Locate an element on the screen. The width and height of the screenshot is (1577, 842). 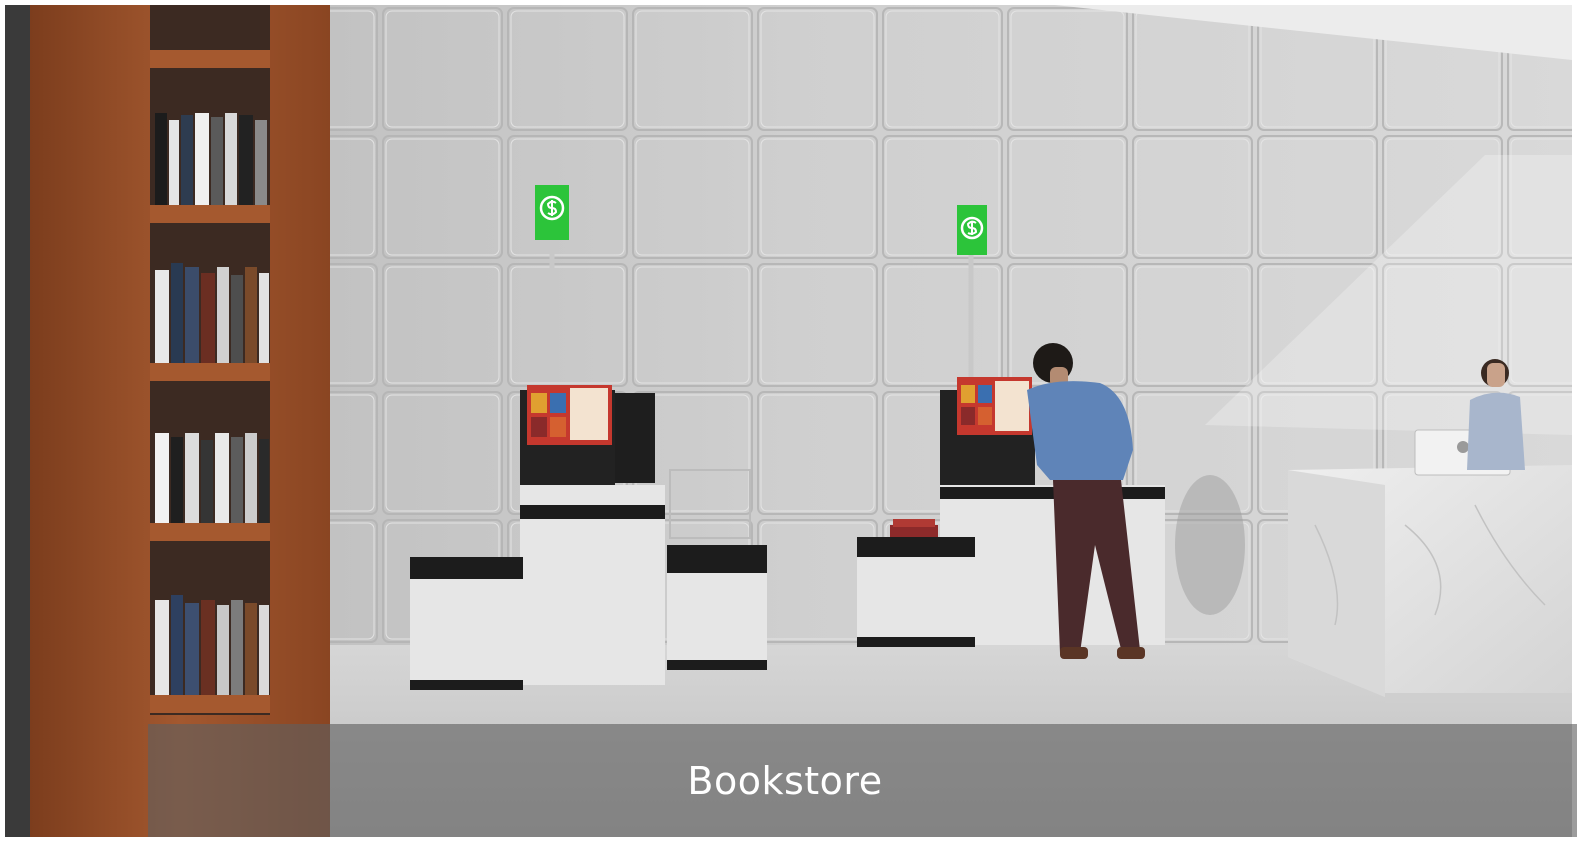
reception-desk is located at coordinates (1430, 566).